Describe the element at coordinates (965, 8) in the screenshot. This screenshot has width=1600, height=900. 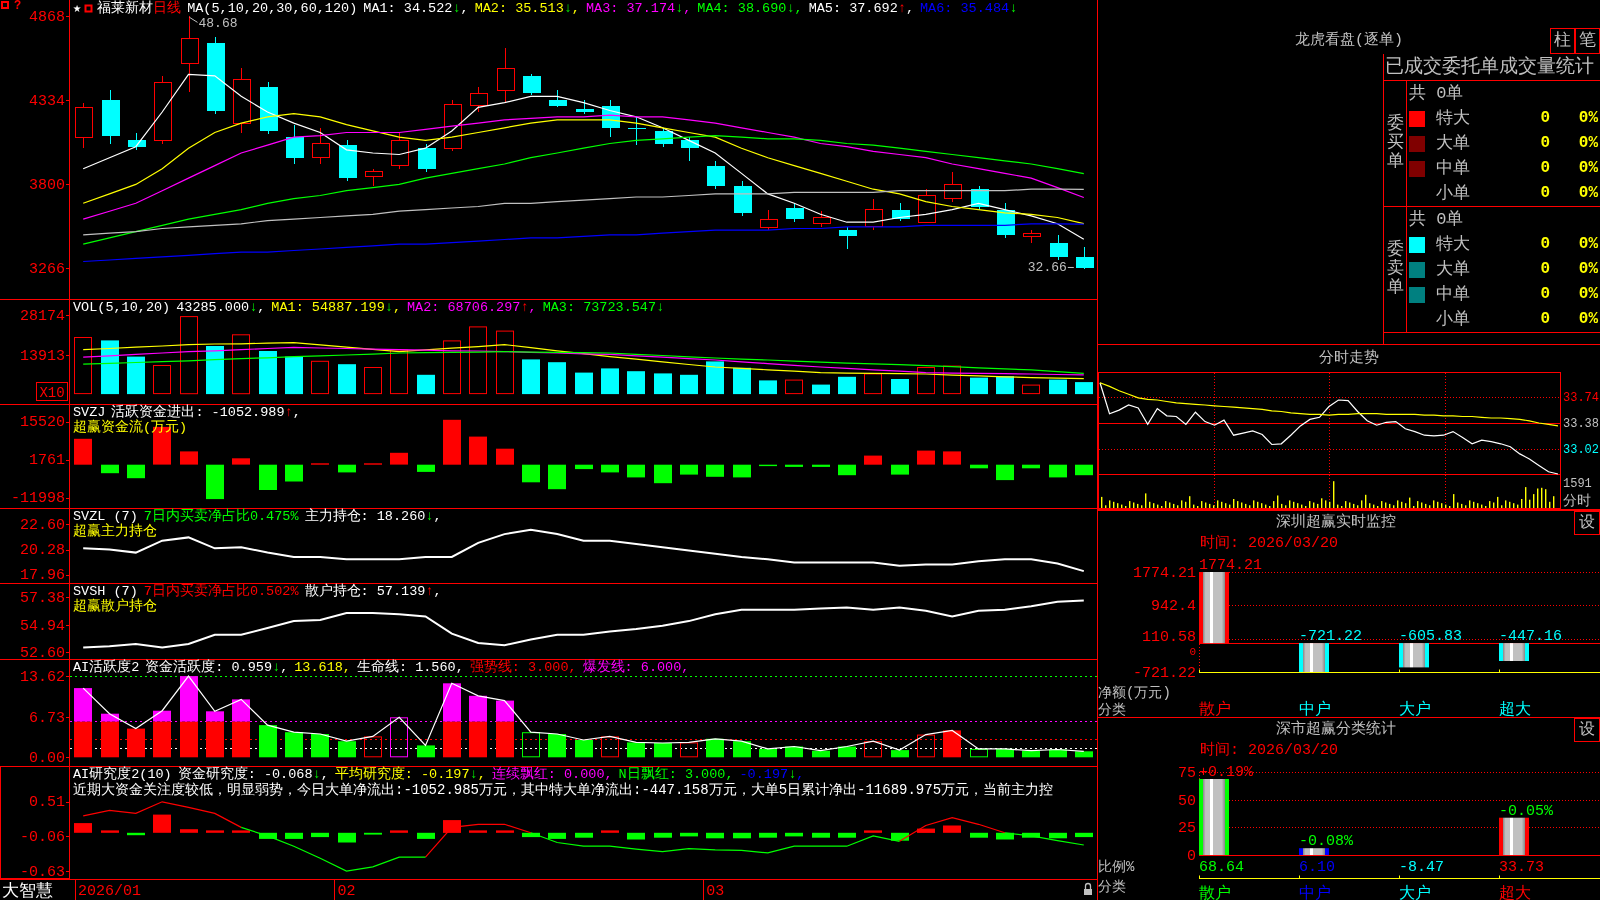
I see `indicator-readout: MA6: 35.484` at that location.